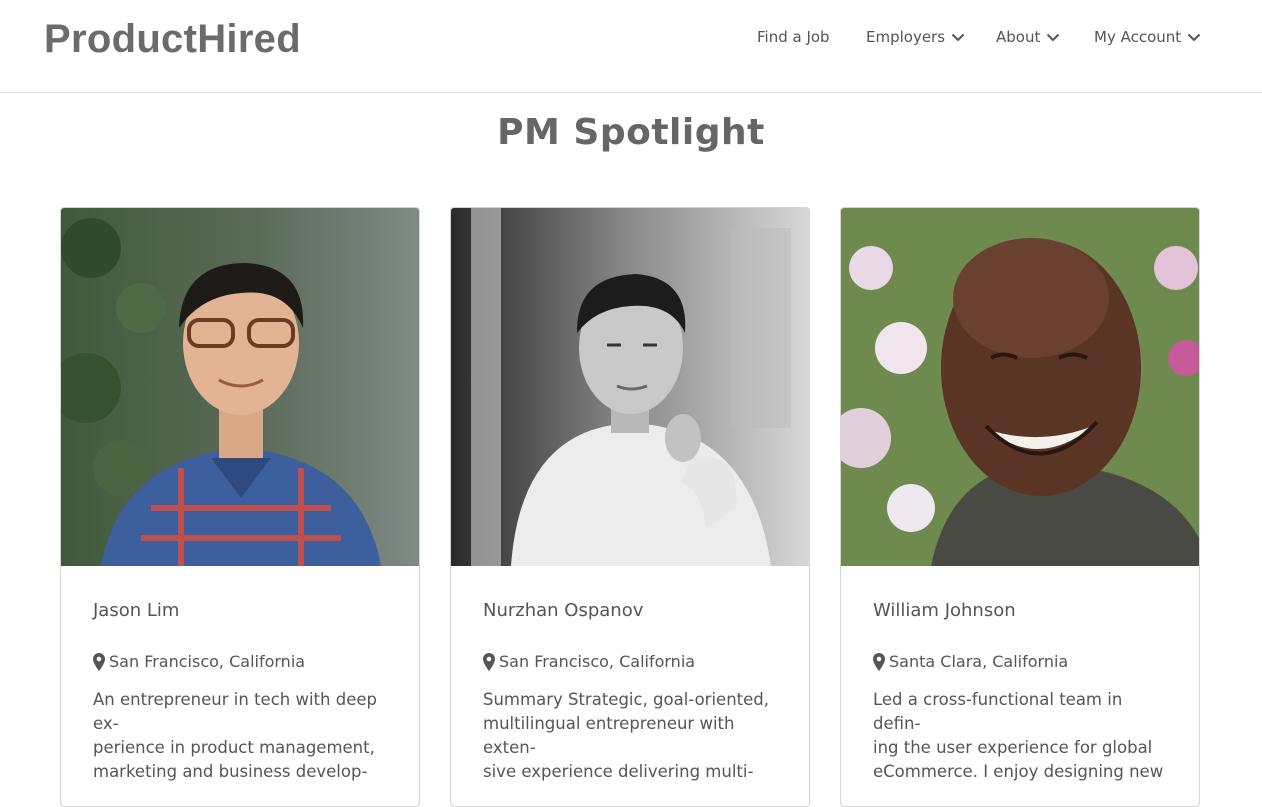 This screenshot has width=1262, height=807. What do you see at coordinates (998, 711) in the screenshot?
I see `summary-line: Led a cross-functional team in defin-` at bounding box center [998, 711].